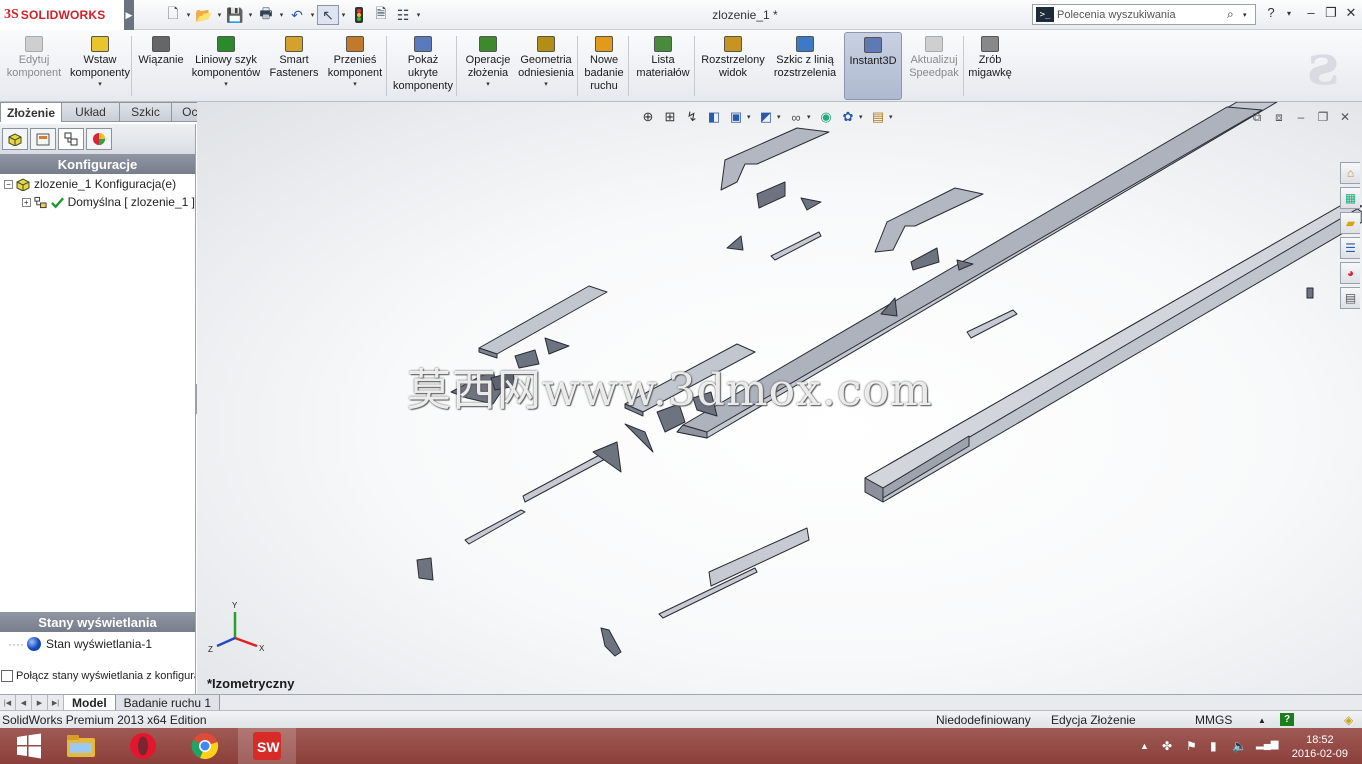 This screenshot has height=764, width=1362. What do you see at coordinates (692, 117) in the screenshot?
I see `previous-view-icon: ↯` at bounding box center [692, 117].